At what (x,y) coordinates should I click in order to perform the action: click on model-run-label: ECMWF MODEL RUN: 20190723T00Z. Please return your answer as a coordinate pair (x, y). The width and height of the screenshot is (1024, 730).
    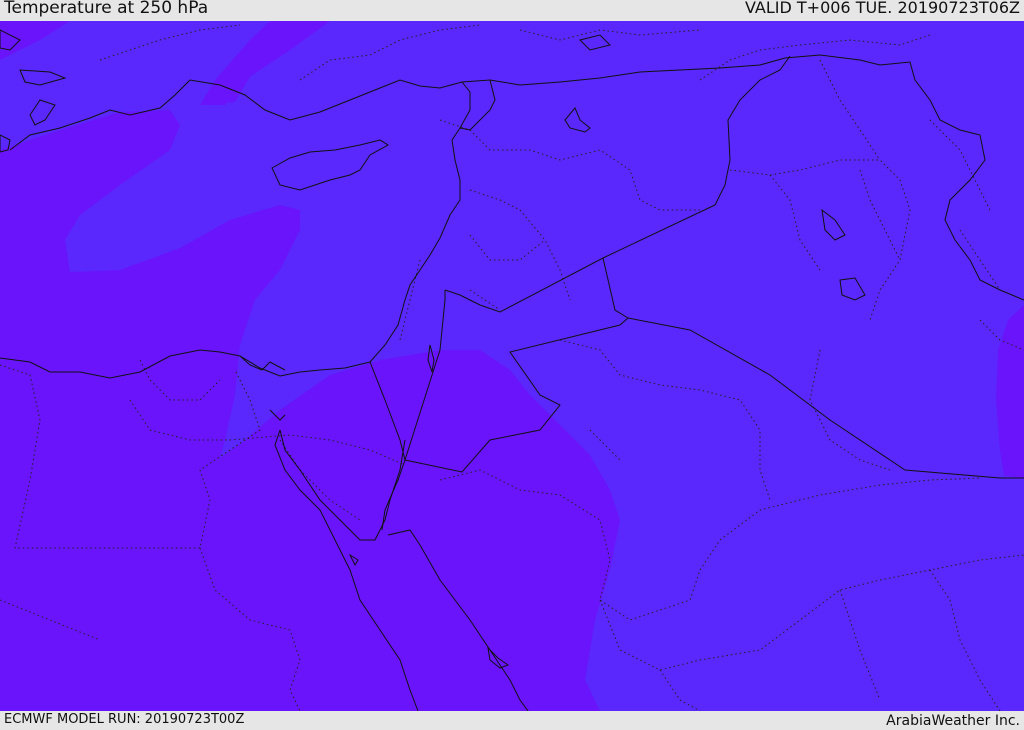
    Looking at the image, I should click on (124, 719).